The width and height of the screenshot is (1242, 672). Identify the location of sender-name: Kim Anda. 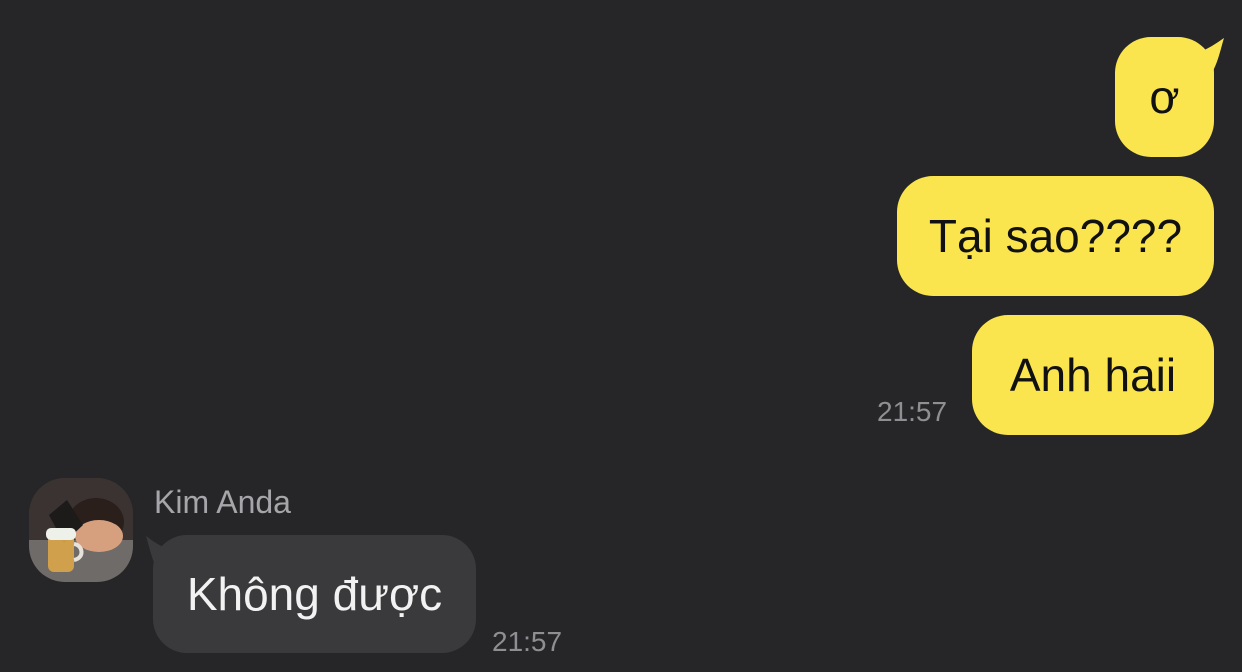
(222, 502).